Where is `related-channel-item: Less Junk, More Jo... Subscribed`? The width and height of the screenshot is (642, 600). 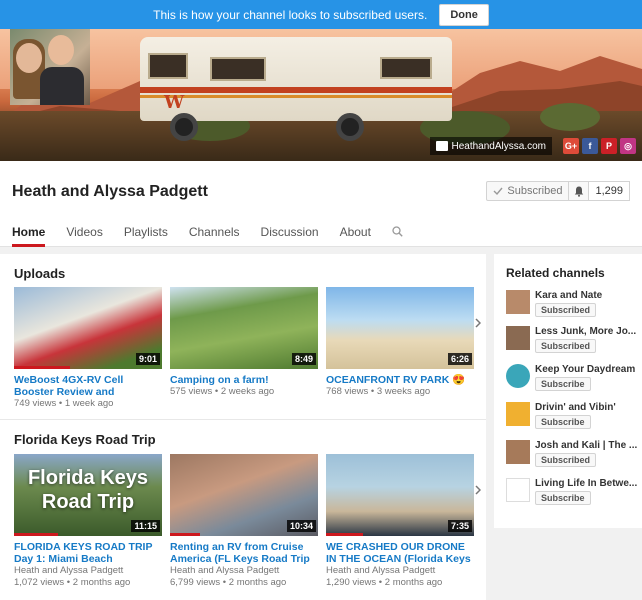
related-channel-item: Less Junk, More Jo... Subscribed is located at coordinates (573, 342).